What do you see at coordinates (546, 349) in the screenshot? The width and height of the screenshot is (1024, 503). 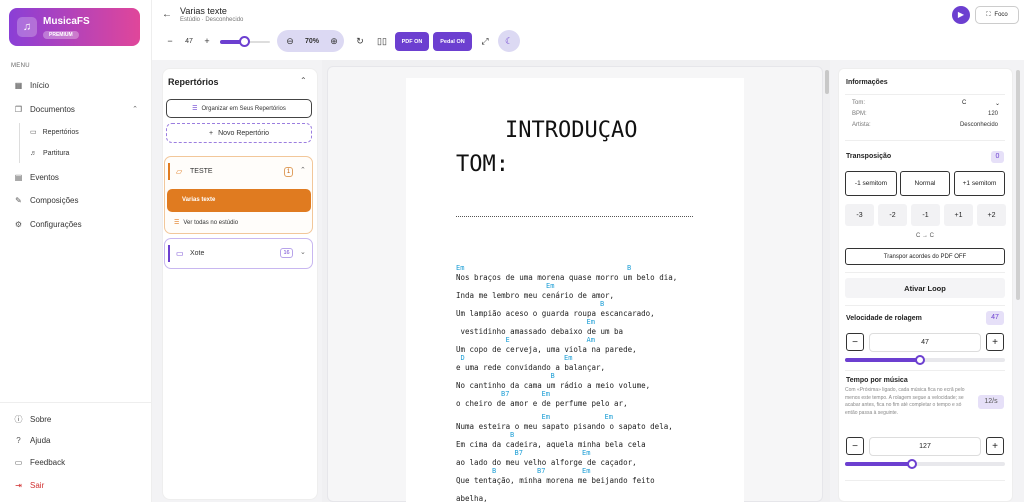 I see `lyric-line: Um copo de cerveja, uma viola na parede,` at bounding box center [546, 349].